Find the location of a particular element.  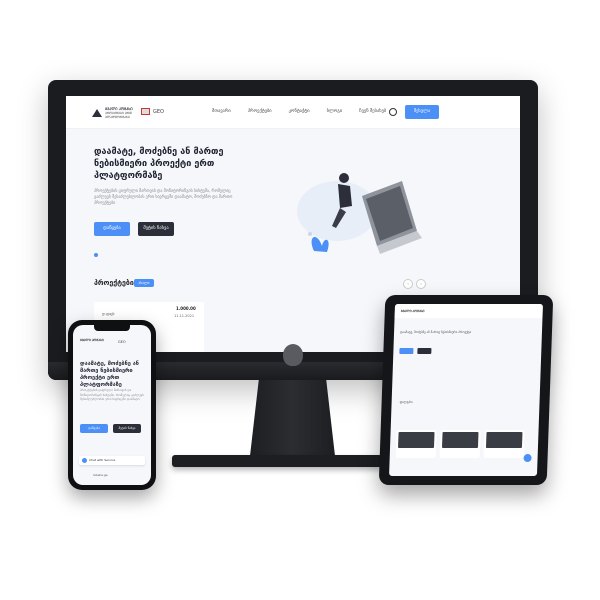

hero-illustration is located at coordinates (359, 213).